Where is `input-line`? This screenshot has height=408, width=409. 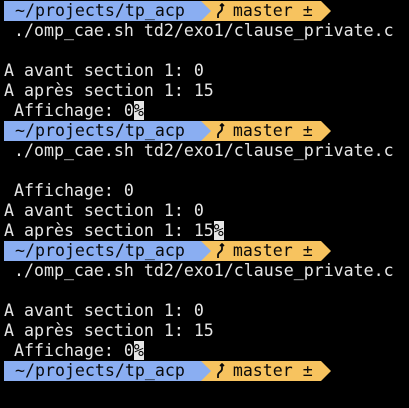 input-line is located at coordinates (204, 391).